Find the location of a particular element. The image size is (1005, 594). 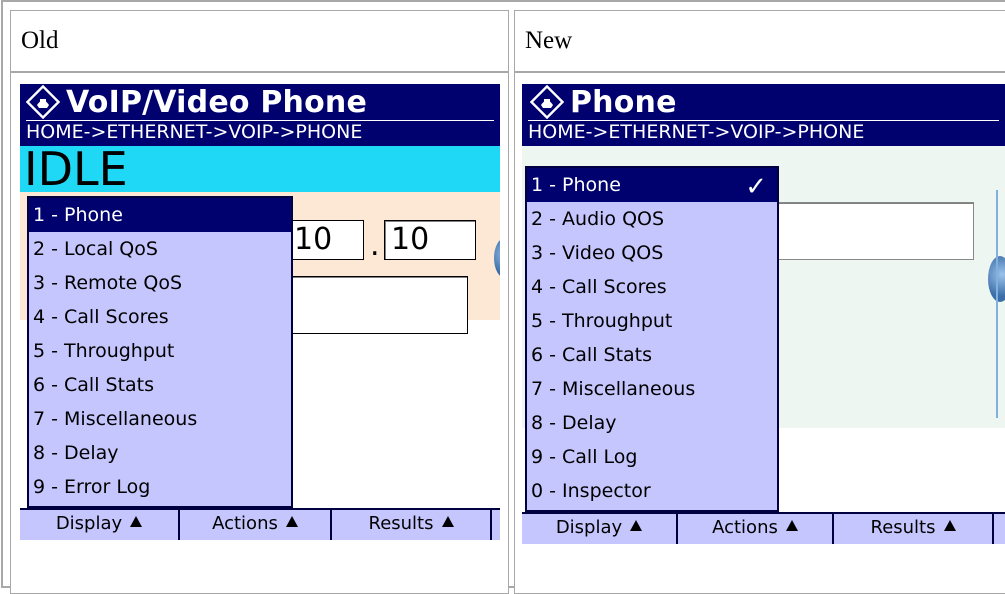

screen-title: VoIP/Video Phone is located at coordinates (217, 102).